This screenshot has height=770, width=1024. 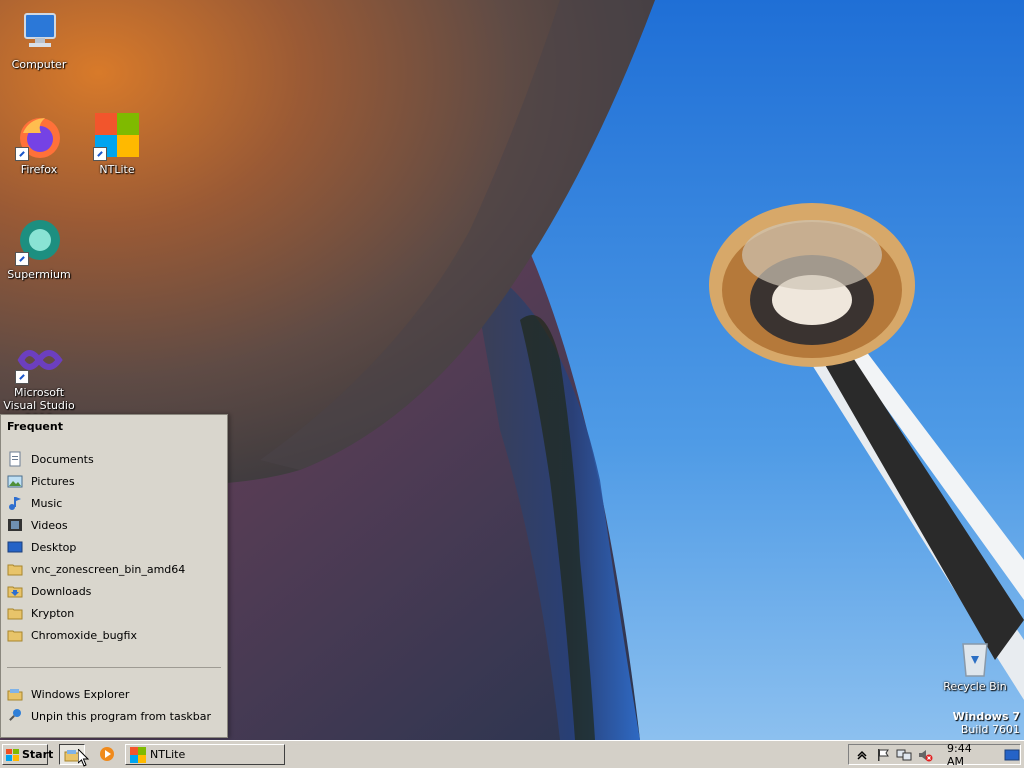 I want to click on quick-launch-media-player, so click(x=108, y=754).